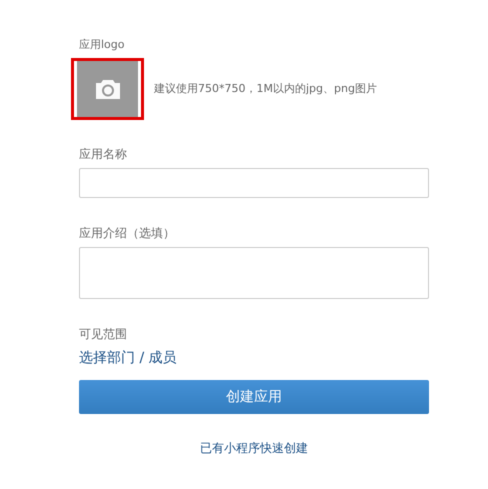 This screenshot has height=489, width=488. I want to click on name-input, so click(254, 183).